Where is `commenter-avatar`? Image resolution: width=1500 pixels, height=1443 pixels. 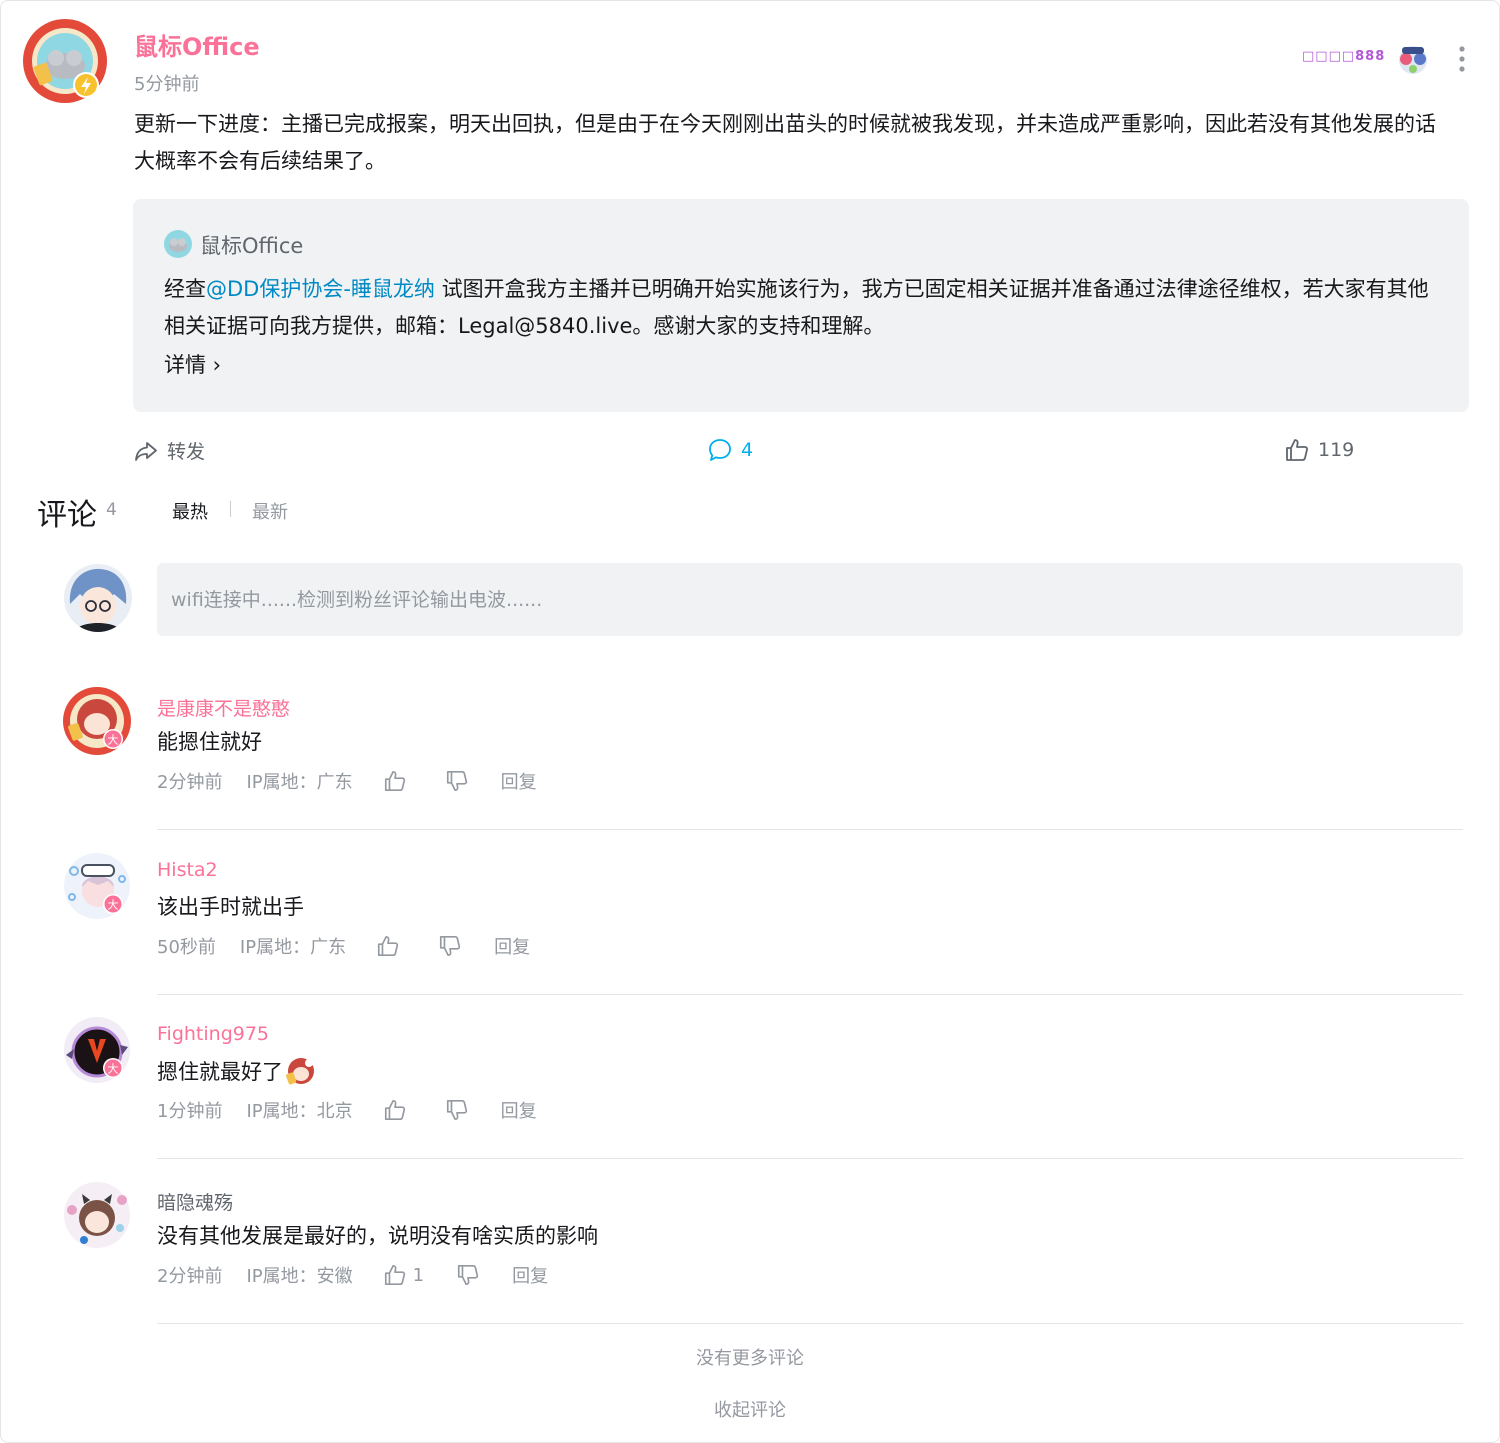 commenter-avatar is located at coordinates (97, 1215).